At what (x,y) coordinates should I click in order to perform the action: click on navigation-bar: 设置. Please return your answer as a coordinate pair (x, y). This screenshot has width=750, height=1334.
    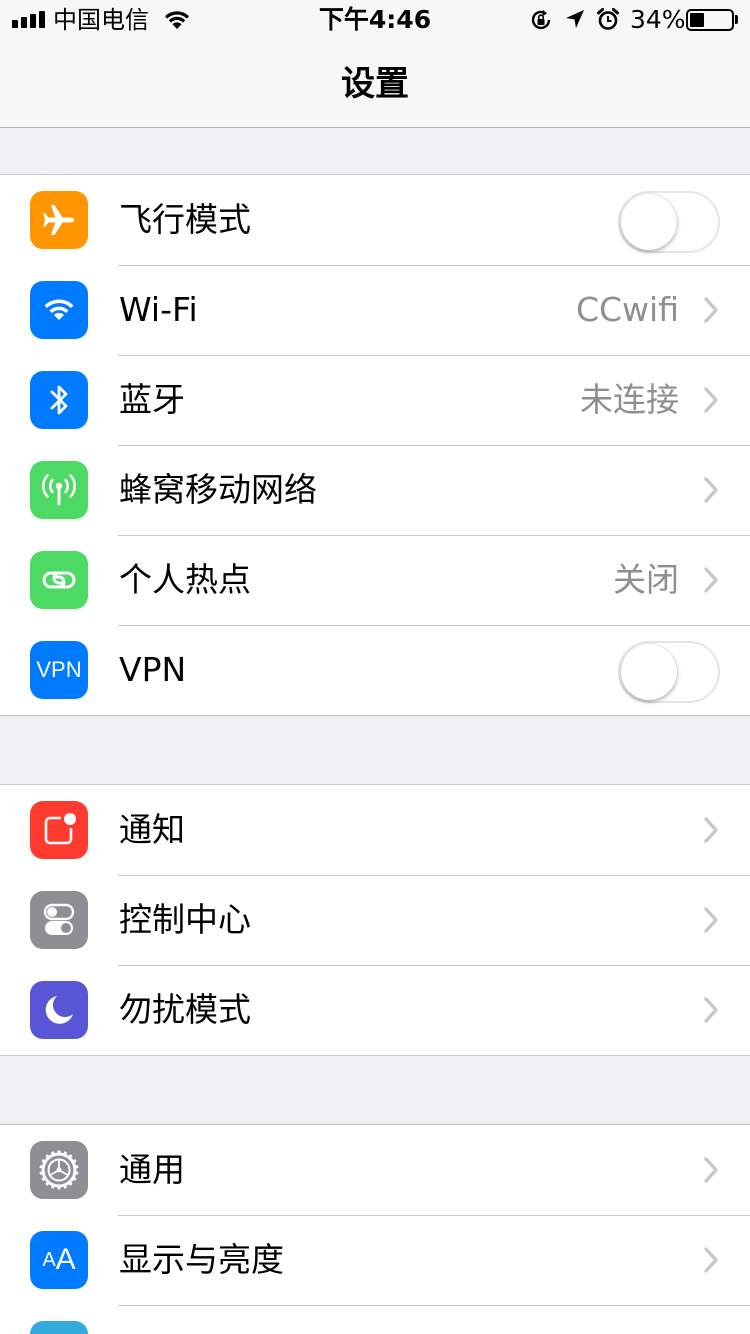
    Looking at the image, I should click on (375, 84).